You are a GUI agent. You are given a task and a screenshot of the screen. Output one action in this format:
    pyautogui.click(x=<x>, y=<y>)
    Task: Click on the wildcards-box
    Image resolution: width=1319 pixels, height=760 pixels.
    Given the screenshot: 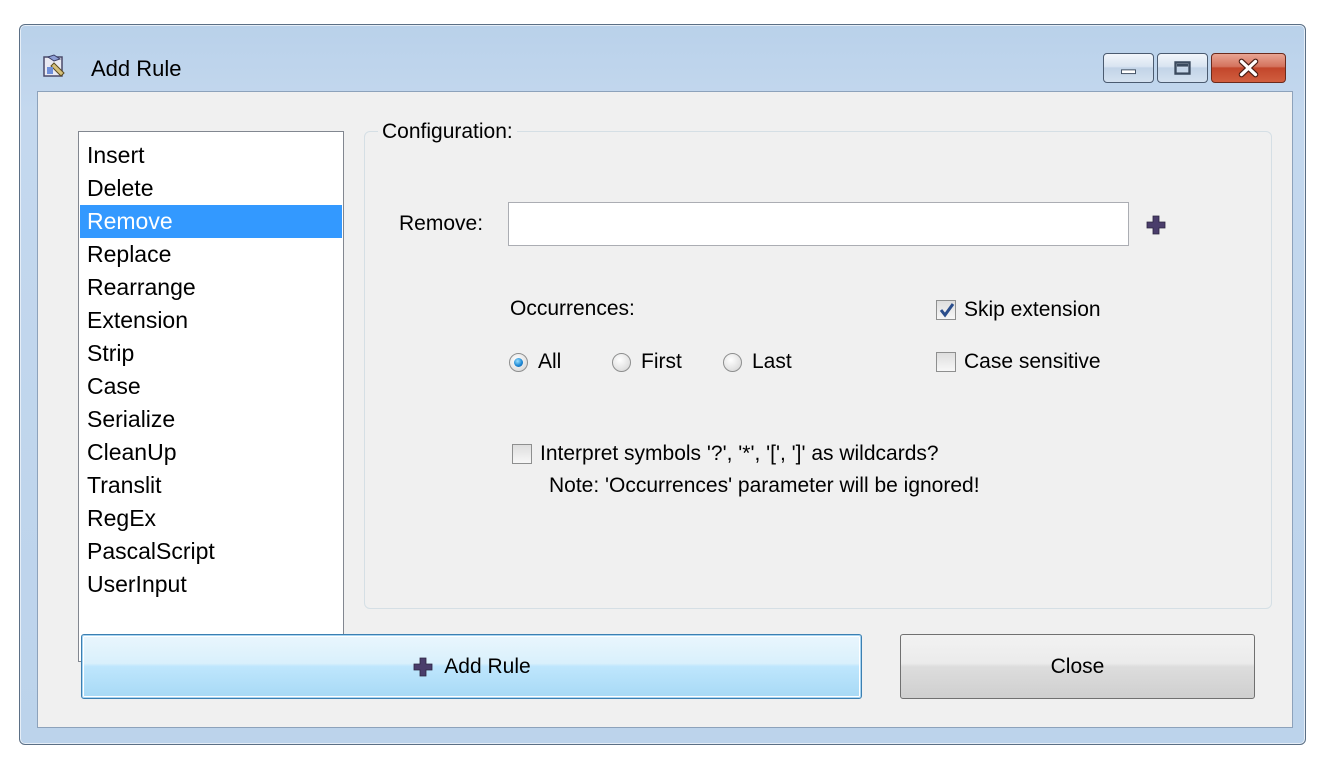 What is the action you would take?
    pyautogui.click(x=522, y=454)
    